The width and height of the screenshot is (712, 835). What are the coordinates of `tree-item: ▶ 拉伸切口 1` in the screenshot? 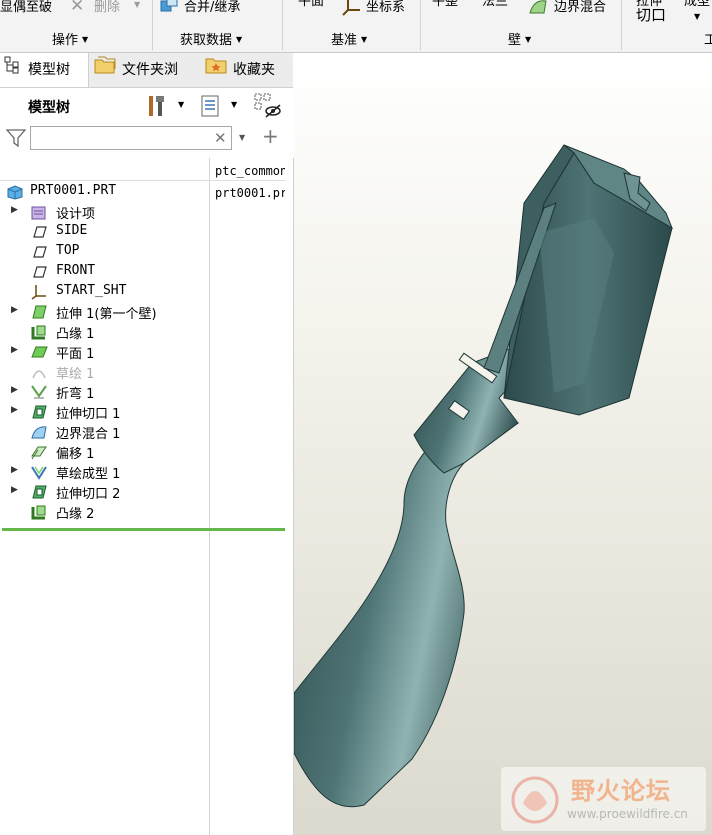 It's located at (104, 412).